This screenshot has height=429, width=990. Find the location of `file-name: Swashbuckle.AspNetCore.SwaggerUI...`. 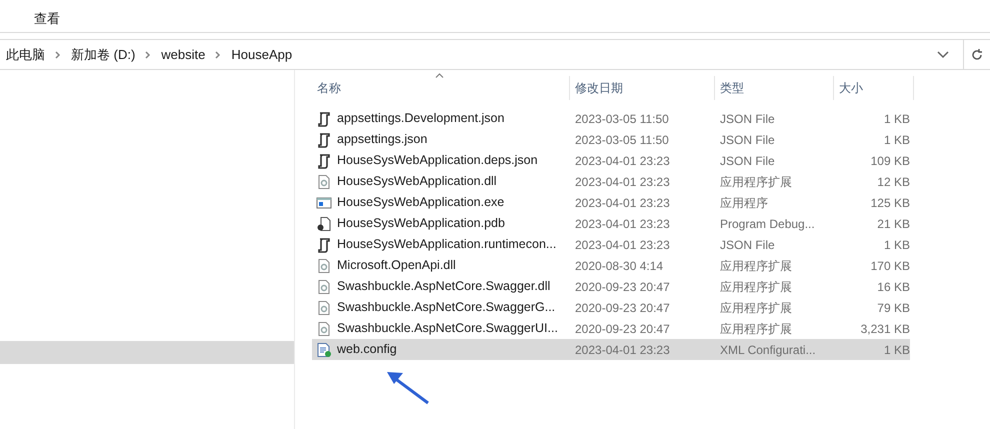

file-name: Swashbuckle.AspNetCore.SwaggerUI... is located at coordinates (447, 329).